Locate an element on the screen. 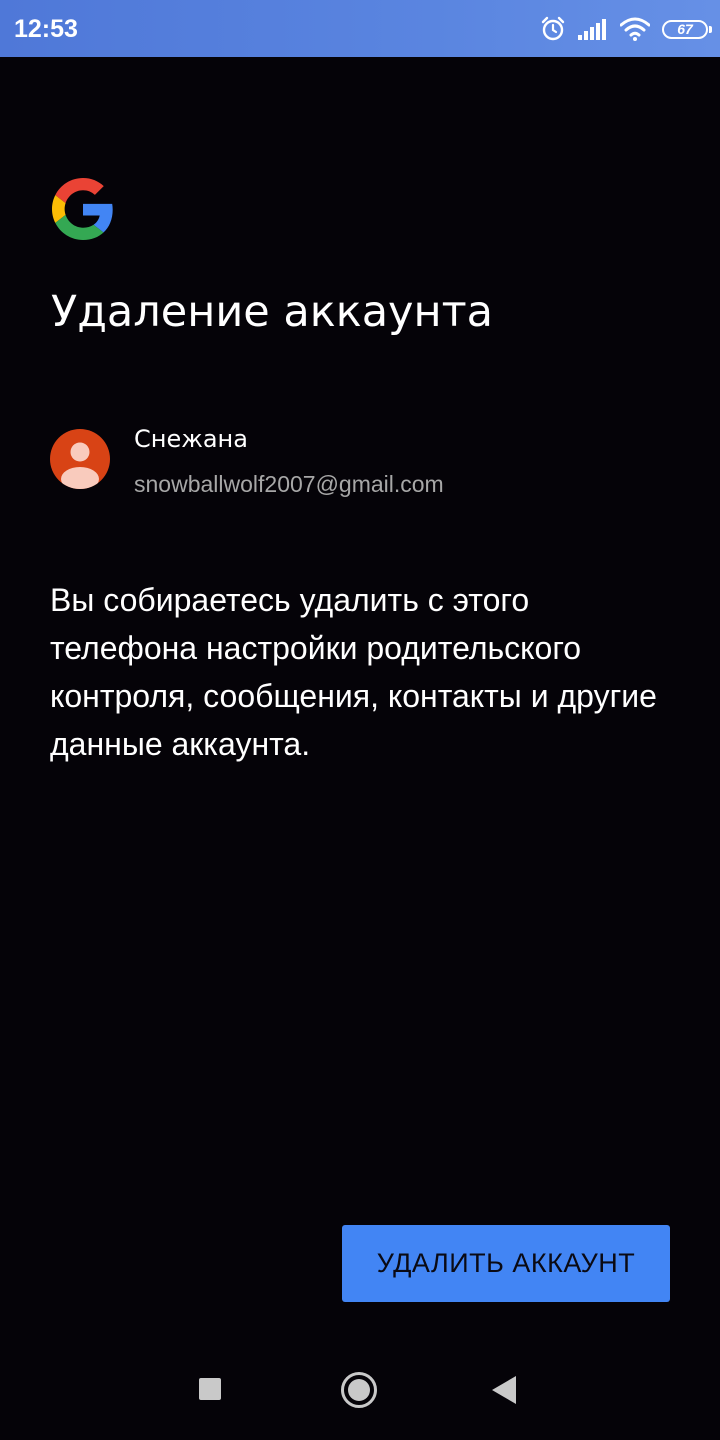  person-icon is located at coordinates (80, 465).